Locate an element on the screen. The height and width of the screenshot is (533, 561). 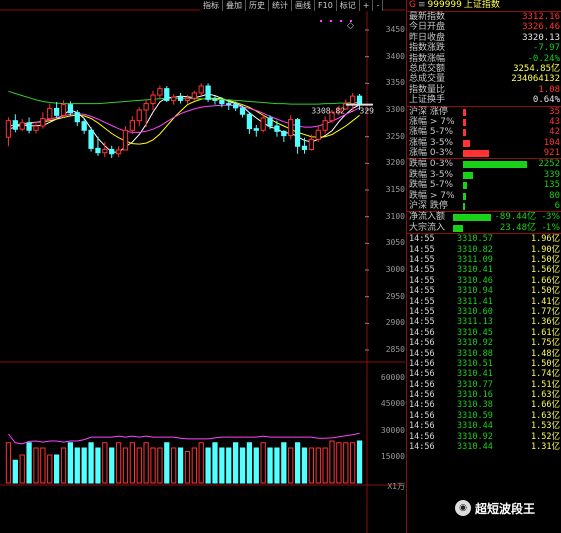
tick-row: 14:55 3310.82 1.90亿 is located at coordinates (484, 250).